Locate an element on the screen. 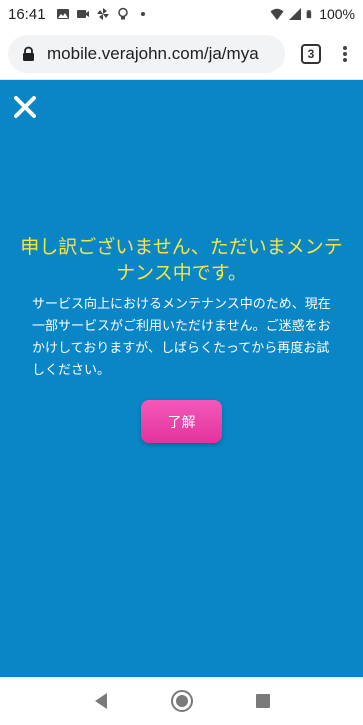 This screenshot has width=363, height=725. wifi-icon is located at coordinates (277, 14).